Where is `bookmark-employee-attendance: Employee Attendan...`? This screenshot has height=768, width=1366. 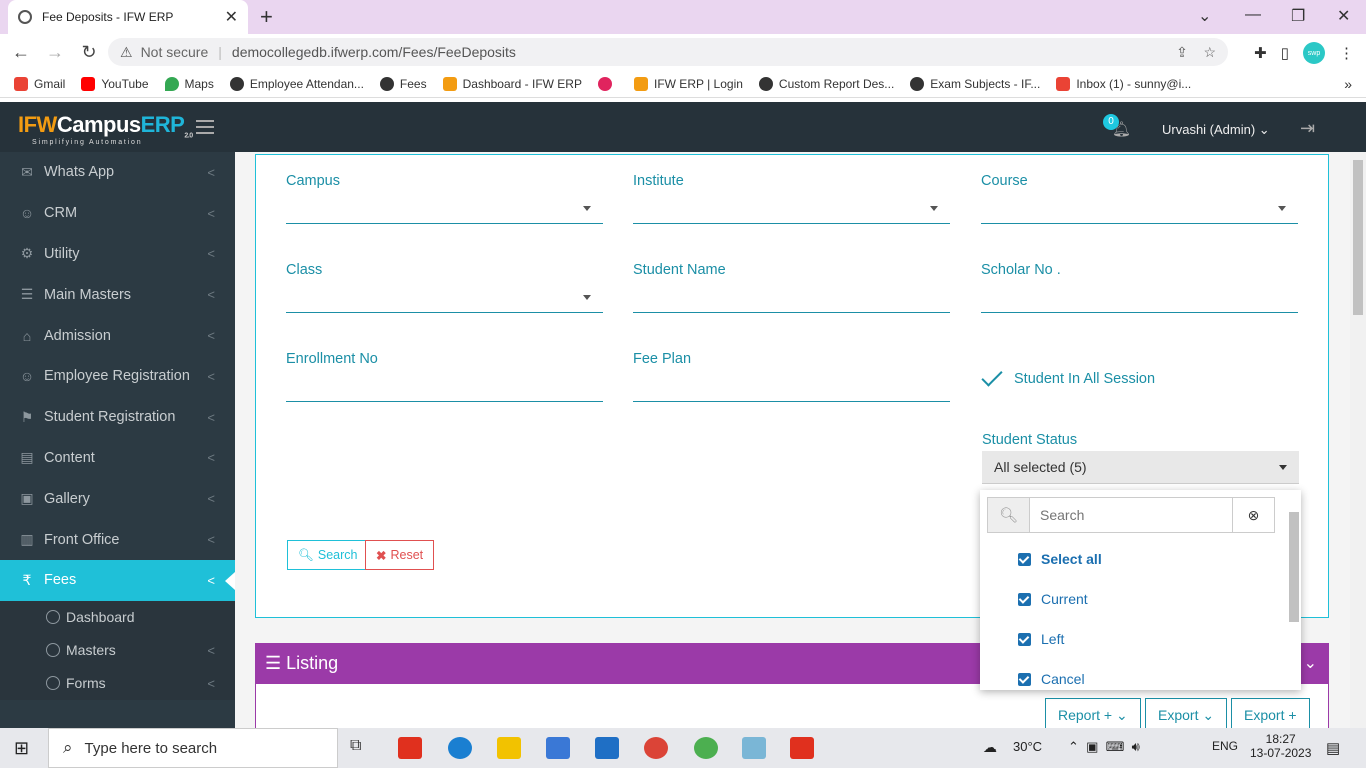
bookmark-employee-attendance: Employee Attendan... is located at coordinates (296, 83).